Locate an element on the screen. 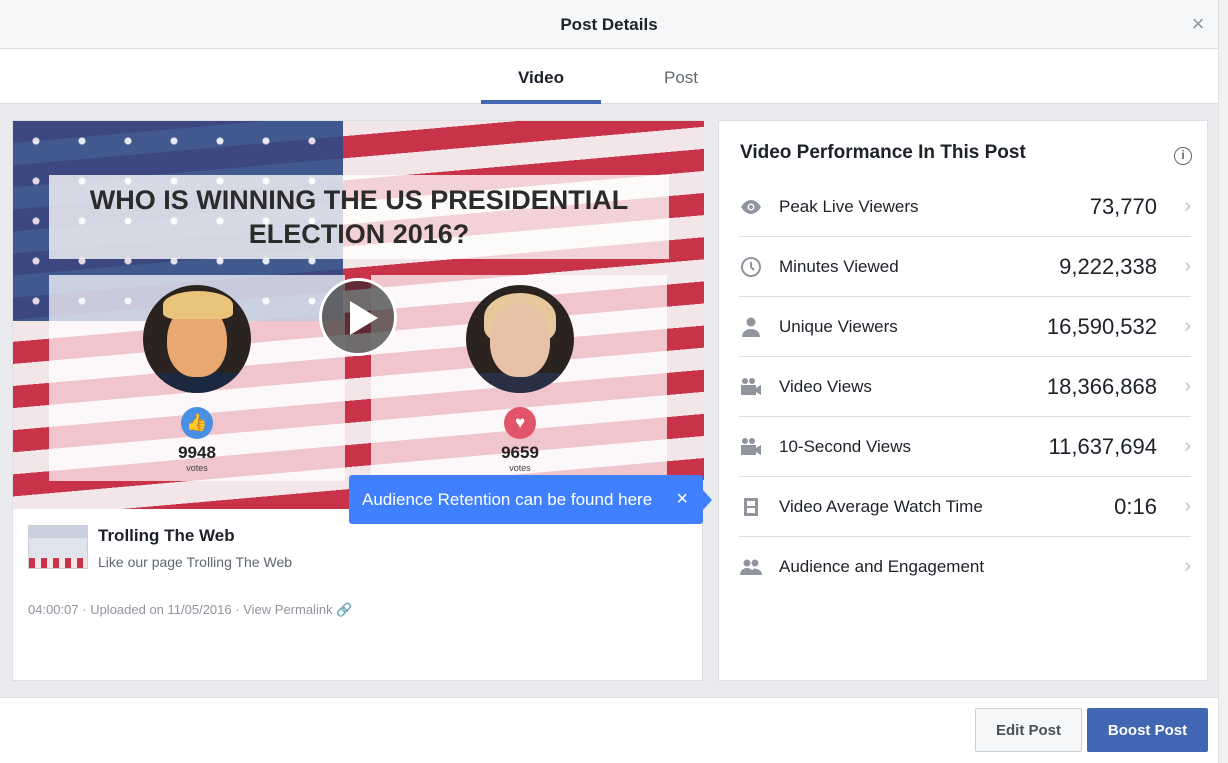  link-icon: 🔗 is located at coordinates (344, 609).